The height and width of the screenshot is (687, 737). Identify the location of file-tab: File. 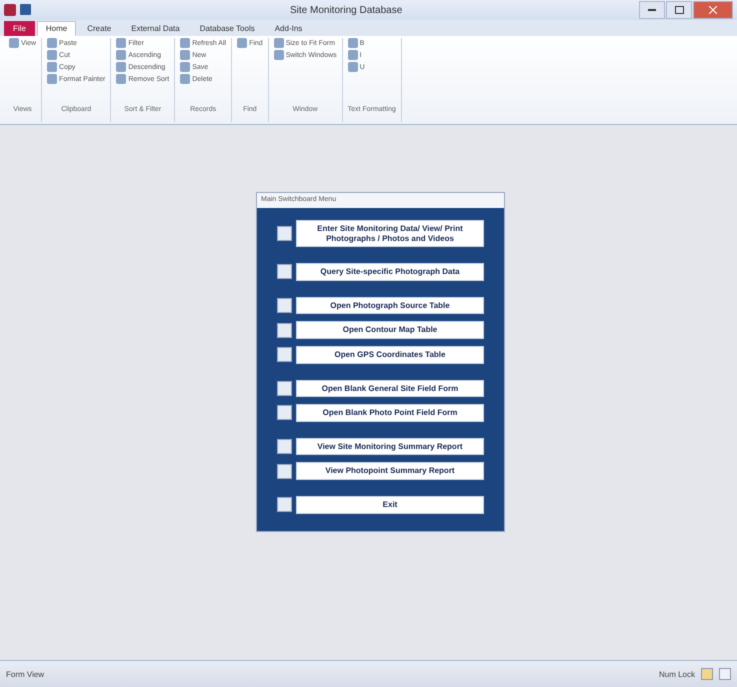
(19, 28).